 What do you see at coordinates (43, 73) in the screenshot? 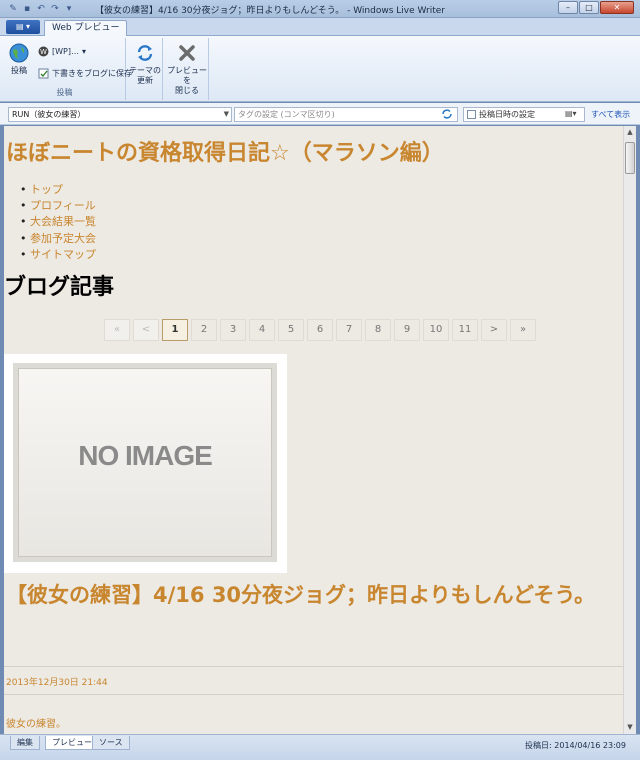
I see `save-draft-icon` at bounding box center [43, 73].